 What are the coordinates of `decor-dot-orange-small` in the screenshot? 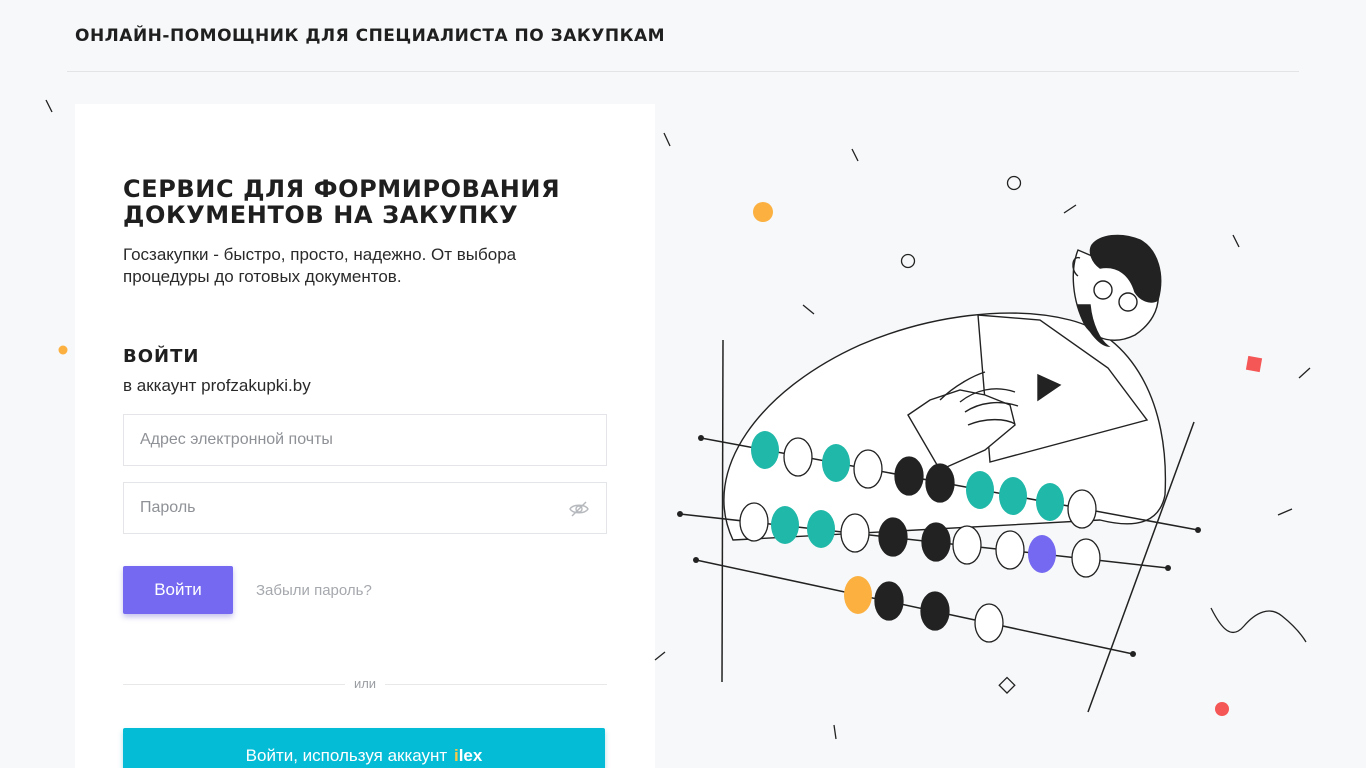 It's located at (63, 350).